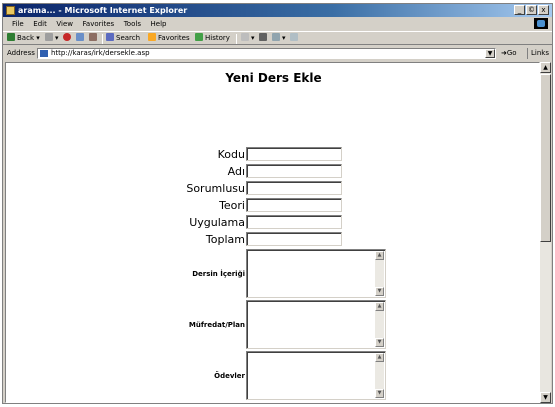  I want to click on standard-toolbar: Back ▾ ▾ Search Favorites History ▾ ▾, so click(277, 38).